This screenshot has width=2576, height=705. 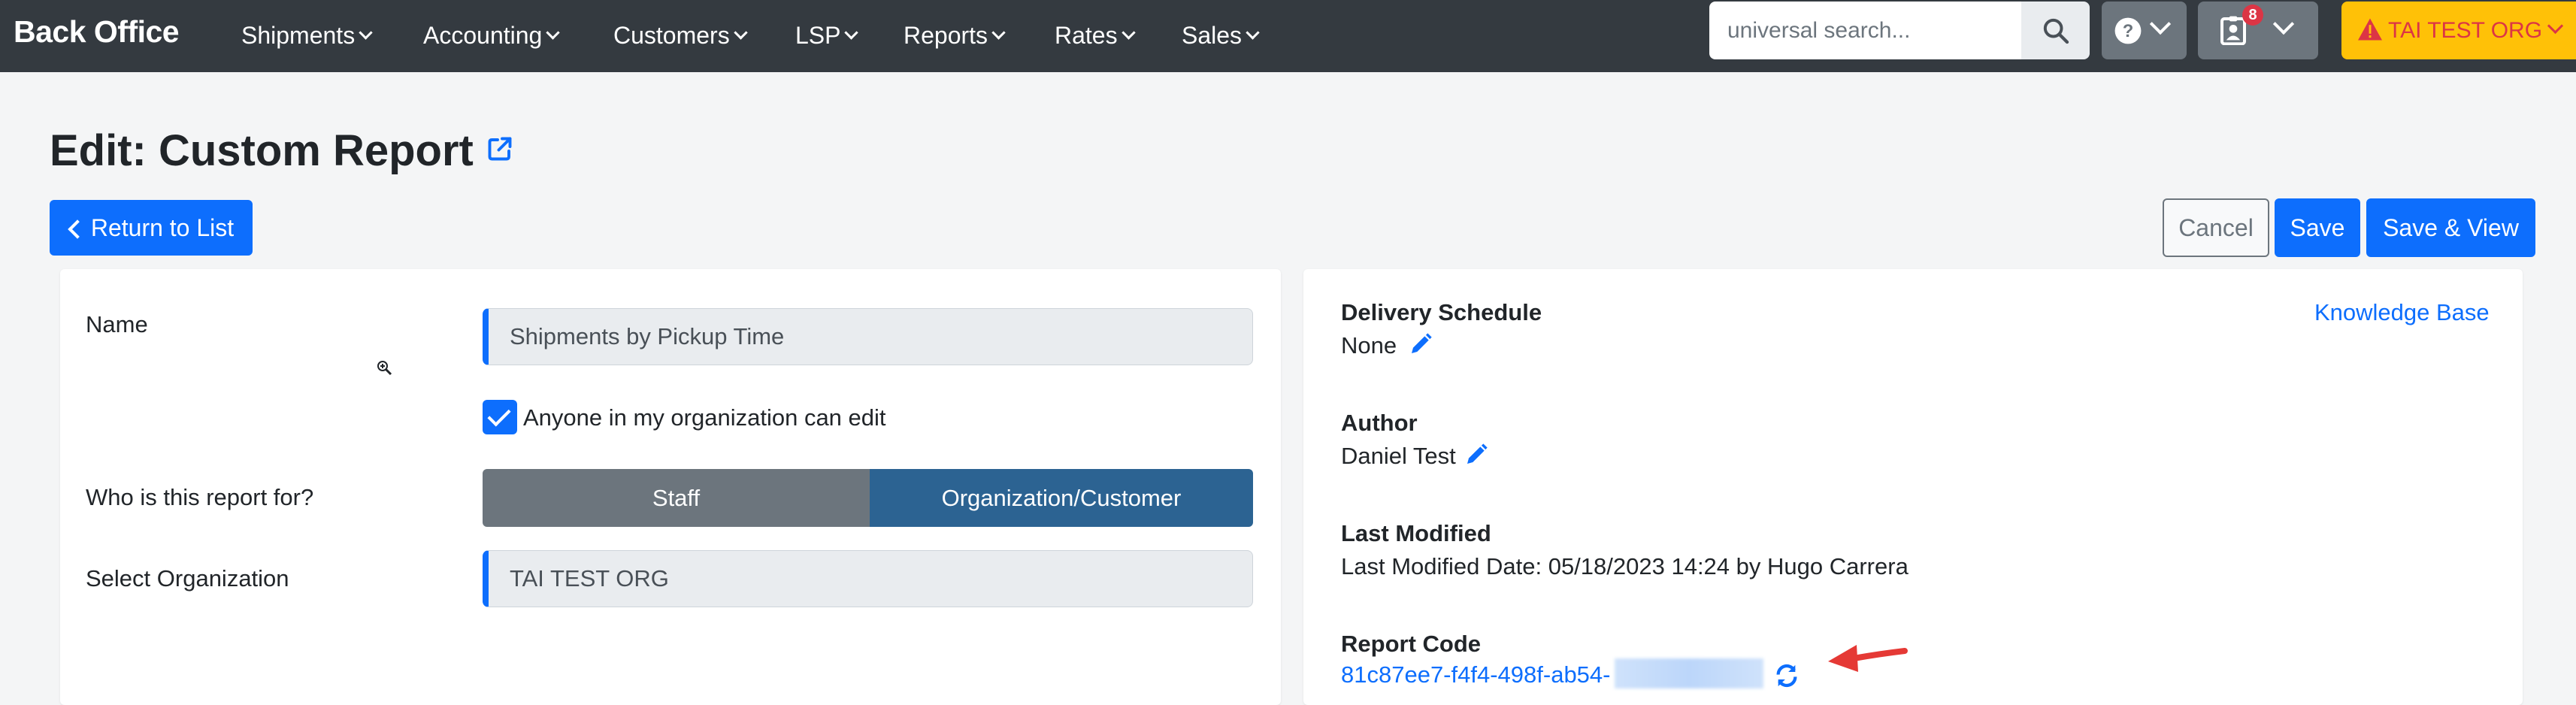 I want to click on nav-customers: Customers, so click(x=680, y=35).